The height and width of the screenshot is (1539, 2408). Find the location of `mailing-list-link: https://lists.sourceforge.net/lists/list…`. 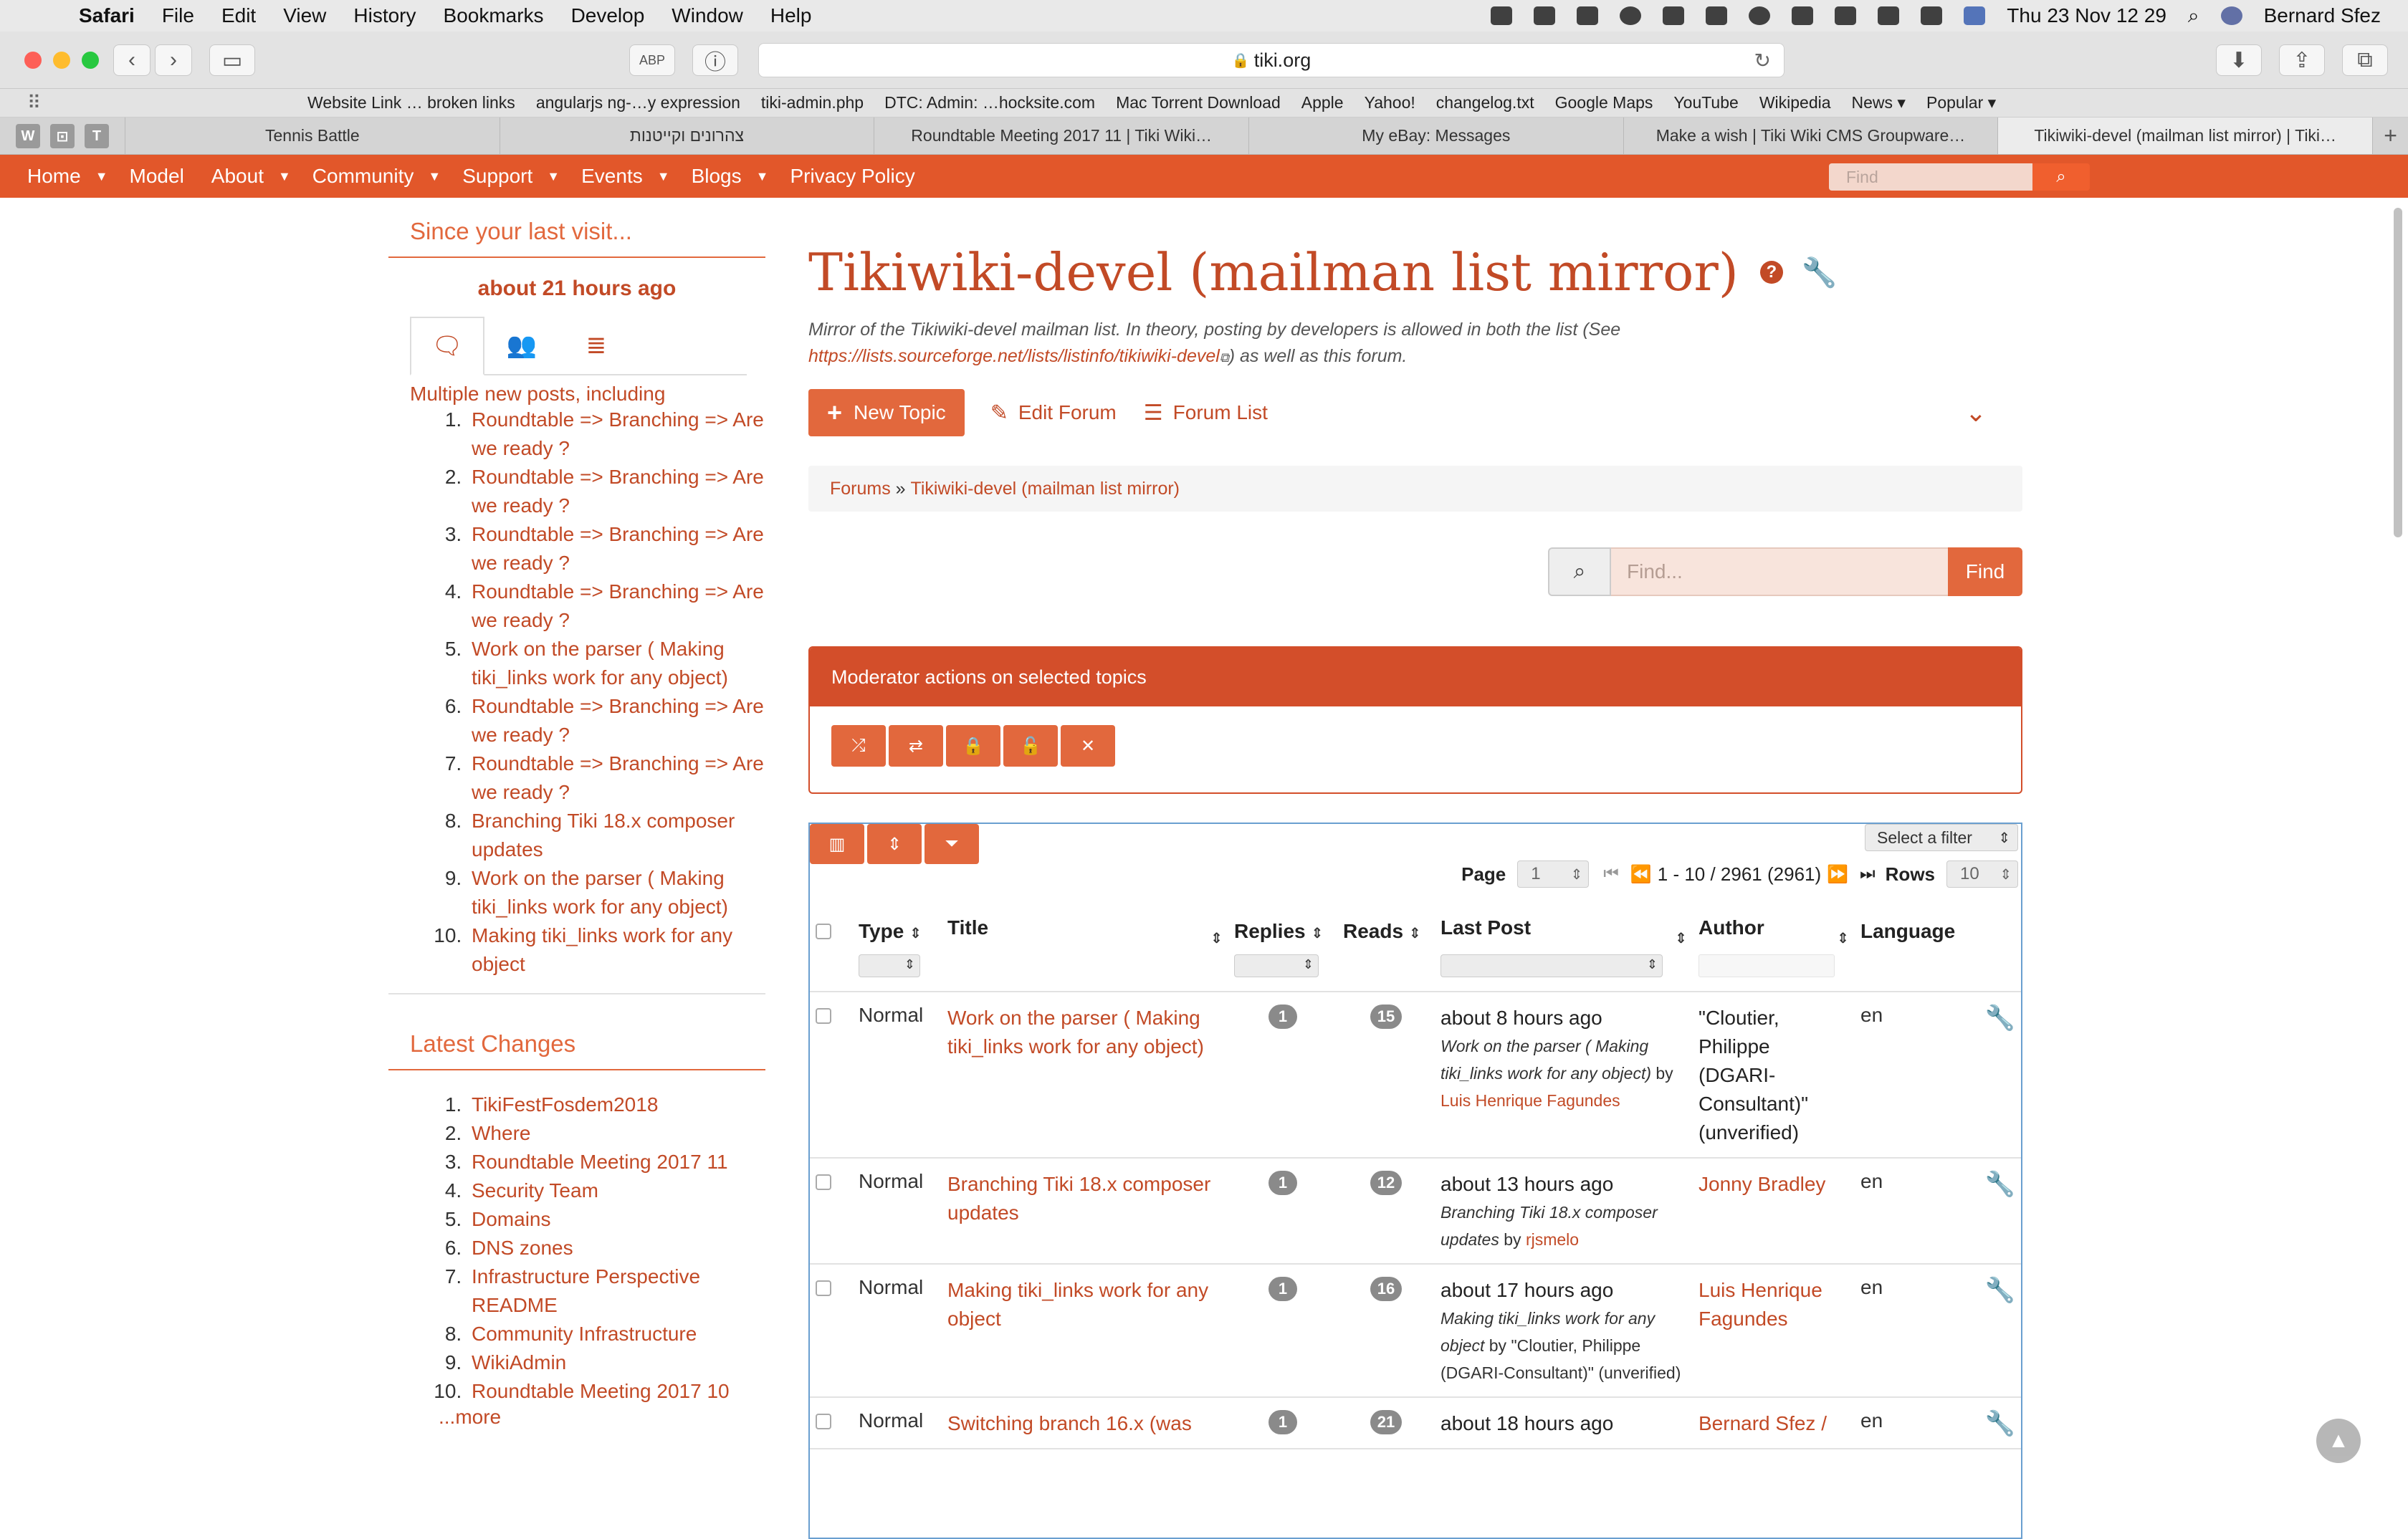

mailing-list-link: https://lists.sourceforge.net/lists/list… is located at coordinates (1014, 356).